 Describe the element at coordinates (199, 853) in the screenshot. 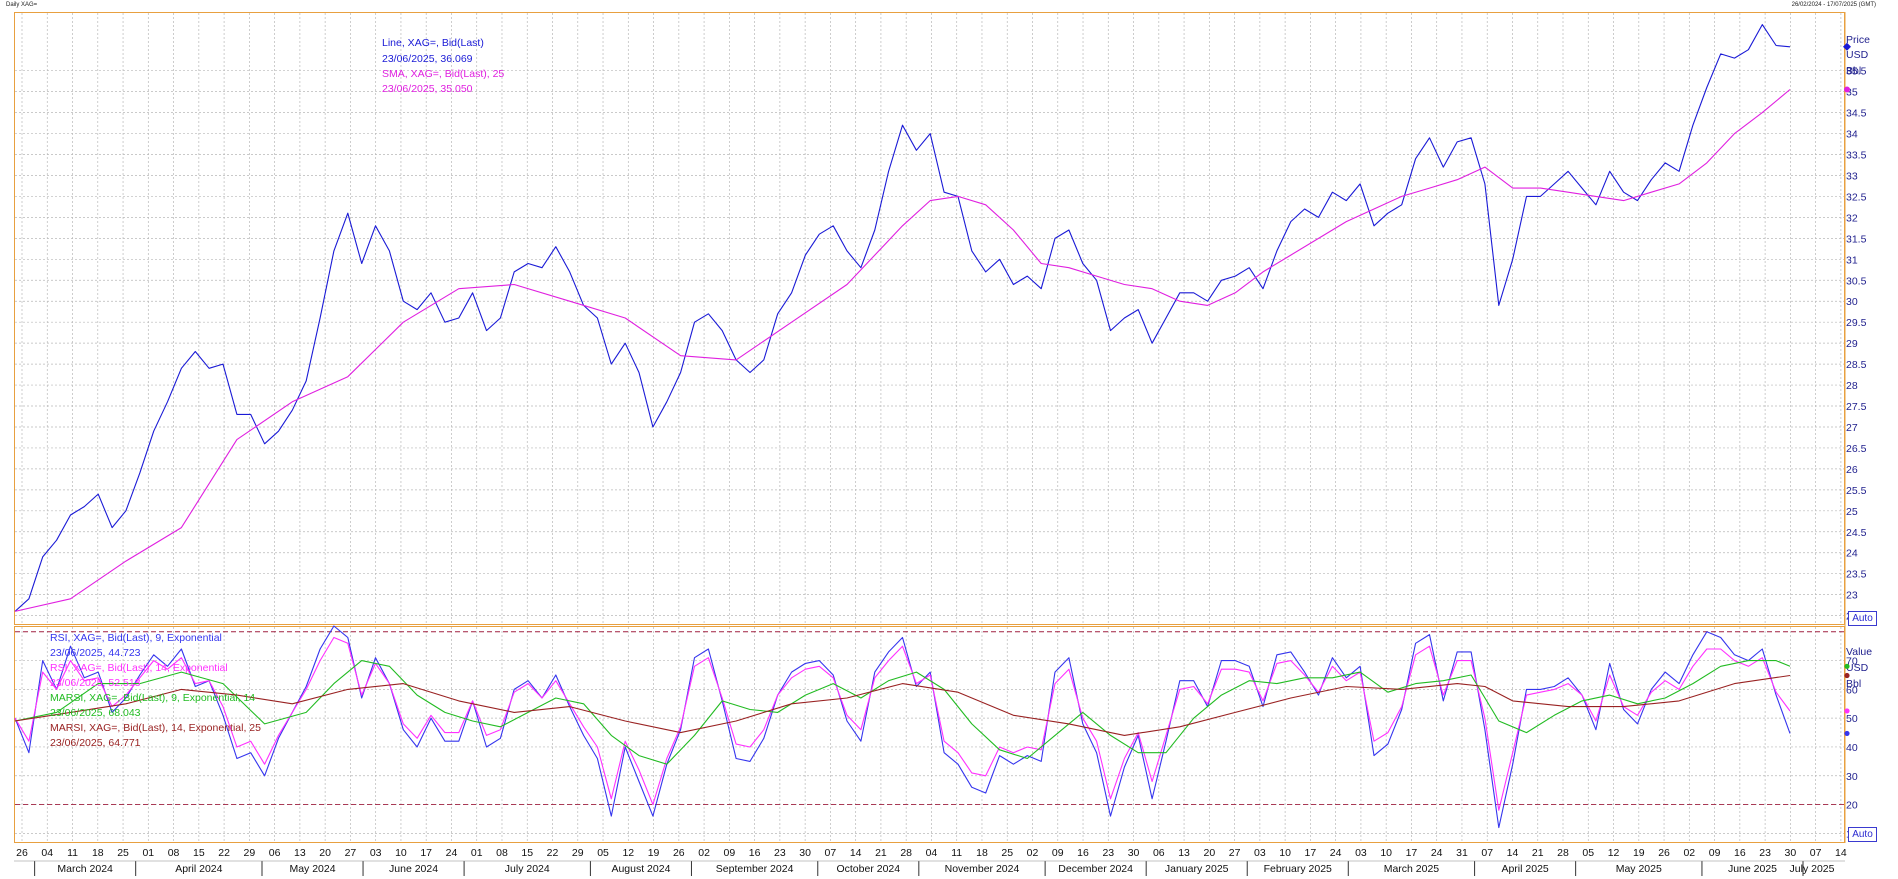

I see `x-day-tick: 15` at that location.